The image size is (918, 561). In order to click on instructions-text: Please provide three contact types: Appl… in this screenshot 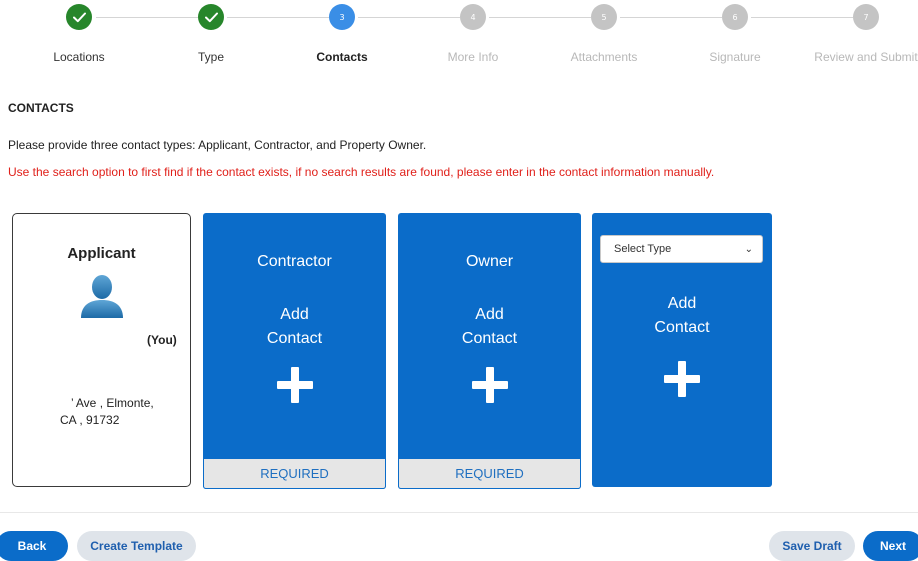, I will do `click(217, 145)`.